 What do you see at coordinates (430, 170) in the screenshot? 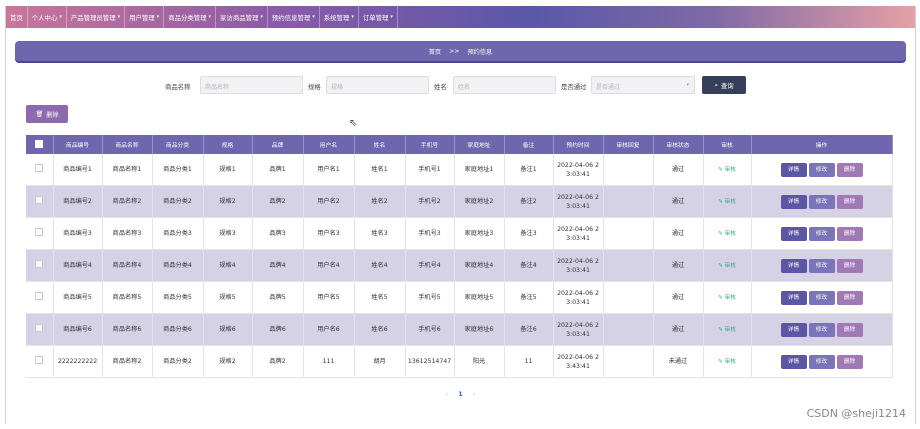
I see `cell-phone: 手机号1` at bounding box center [430, 170].